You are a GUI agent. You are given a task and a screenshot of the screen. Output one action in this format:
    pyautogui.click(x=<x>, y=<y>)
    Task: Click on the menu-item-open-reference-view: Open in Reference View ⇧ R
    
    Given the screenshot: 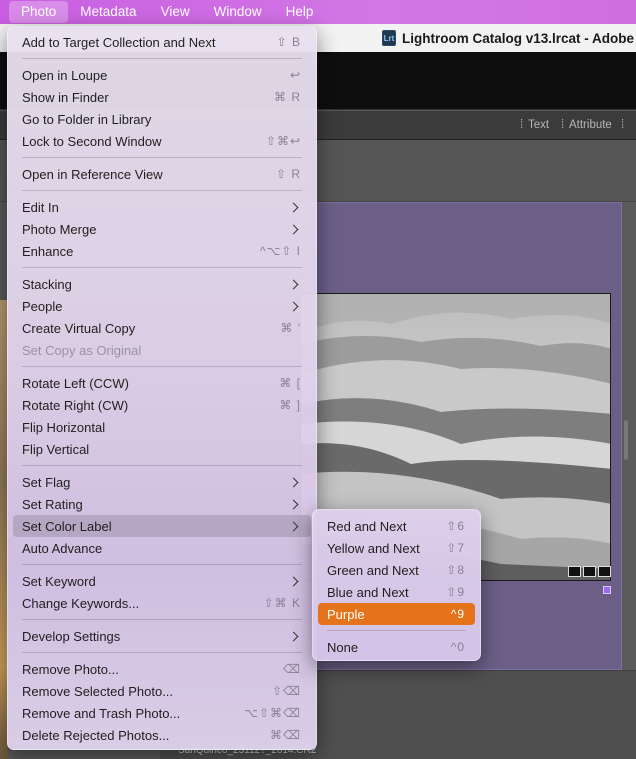 What is the action you would take?
    pyautogui.click(x=162, y=174)
    